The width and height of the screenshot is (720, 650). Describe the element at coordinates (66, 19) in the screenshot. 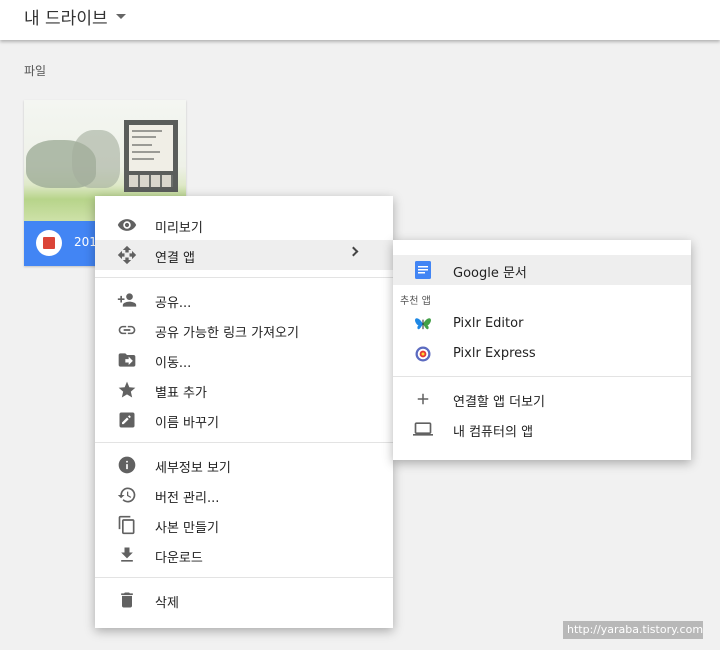

I see `my-drive-title: 내 드라이브` at that location.